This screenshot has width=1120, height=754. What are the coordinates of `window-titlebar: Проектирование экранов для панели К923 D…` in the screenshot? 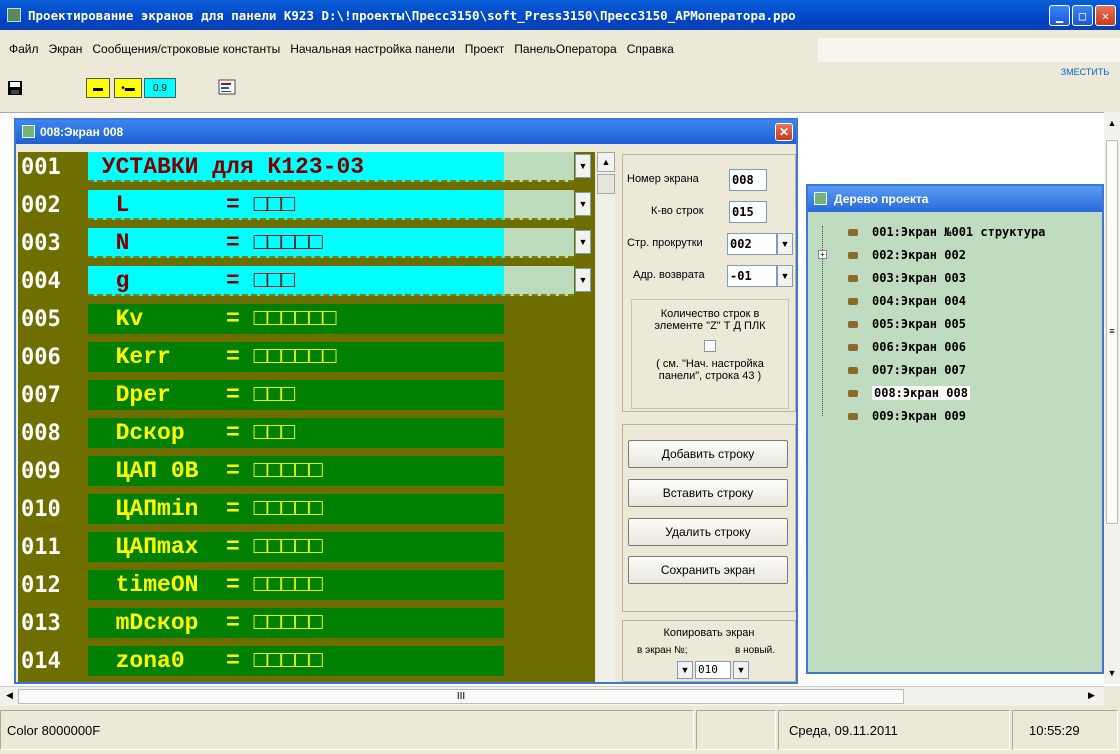 It's located at (560, 15).